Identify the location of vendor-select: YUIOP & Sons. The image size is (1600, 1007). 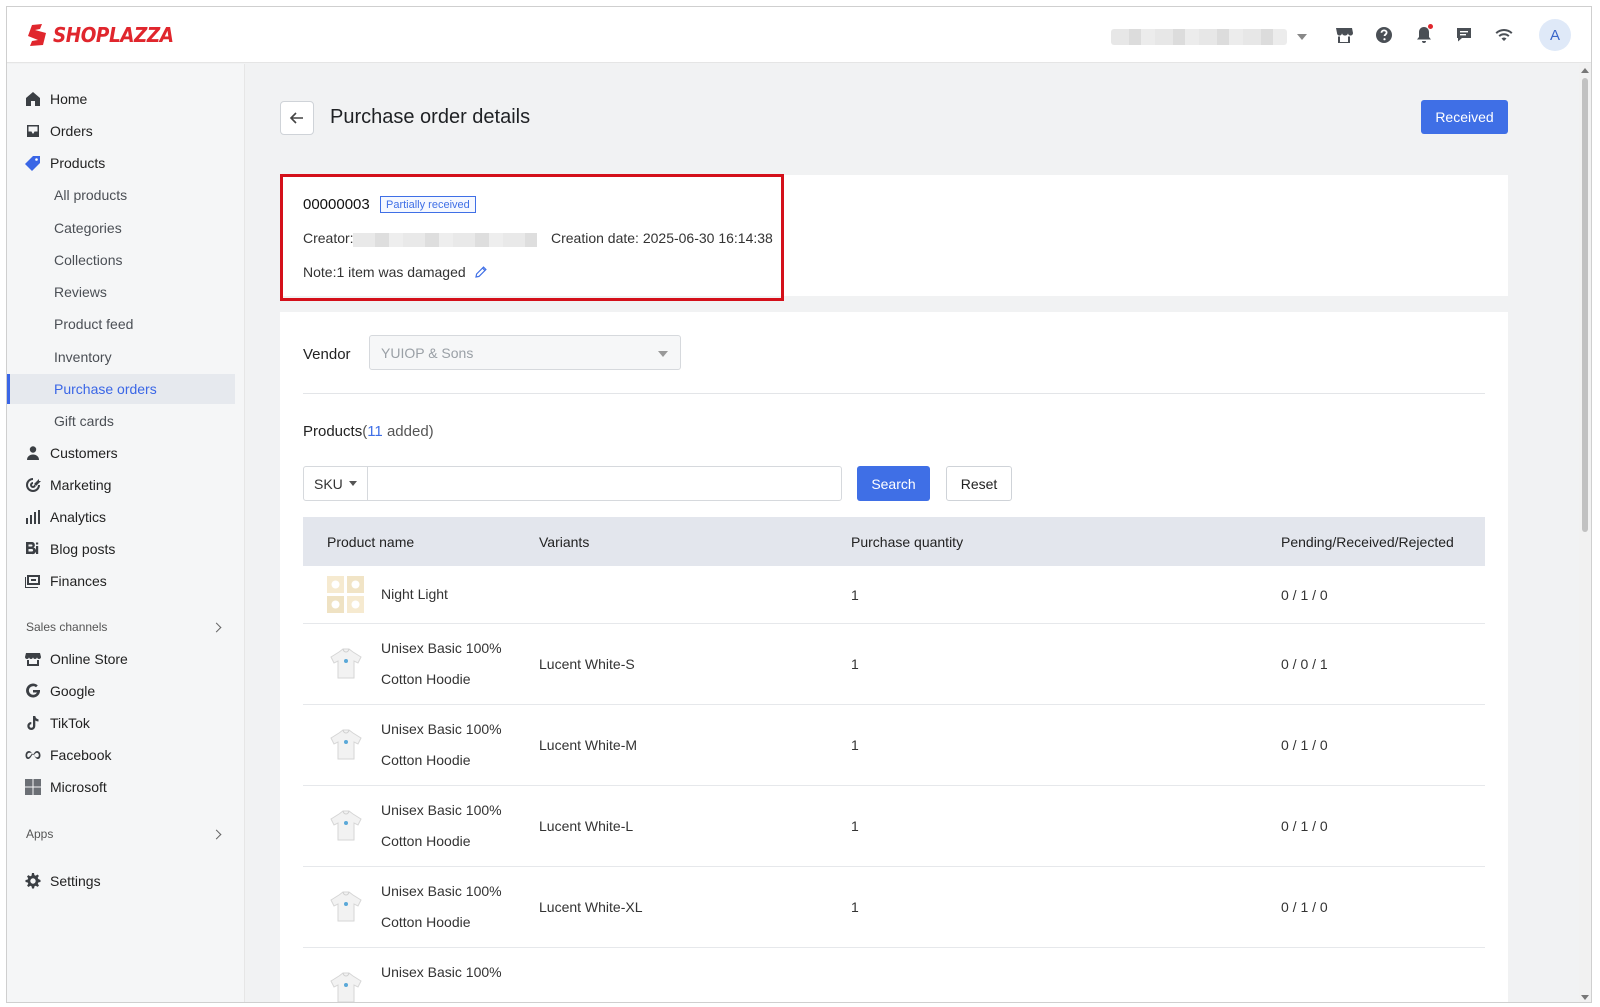
(525, 352).